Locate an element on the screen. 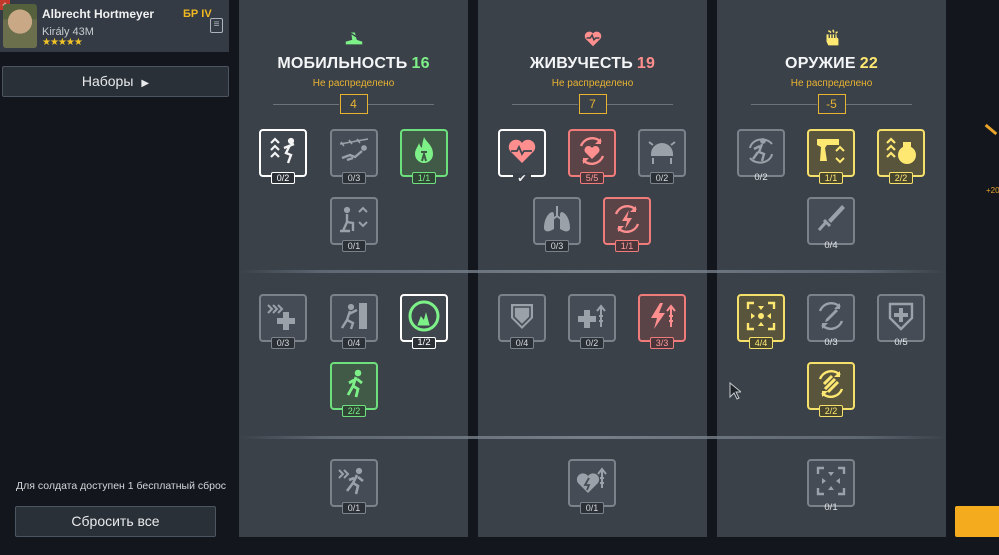 This screenshot has height=555, width=999. bolt-up-icon is located at coordinates (663, 316).